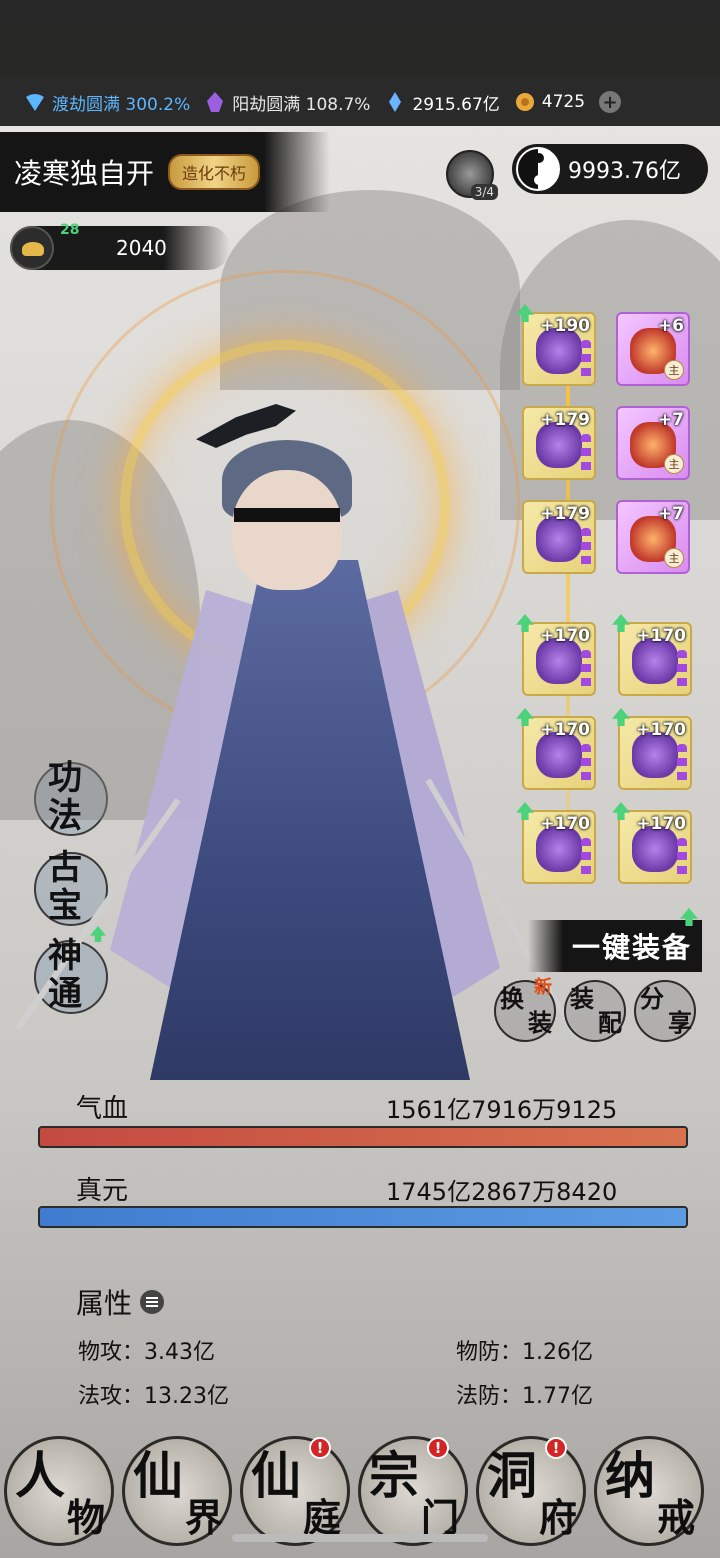  Describe the element at coordinates (177, 1491) in the screenshot. I see `nav-immortal-realm: 仙 界` at that location.